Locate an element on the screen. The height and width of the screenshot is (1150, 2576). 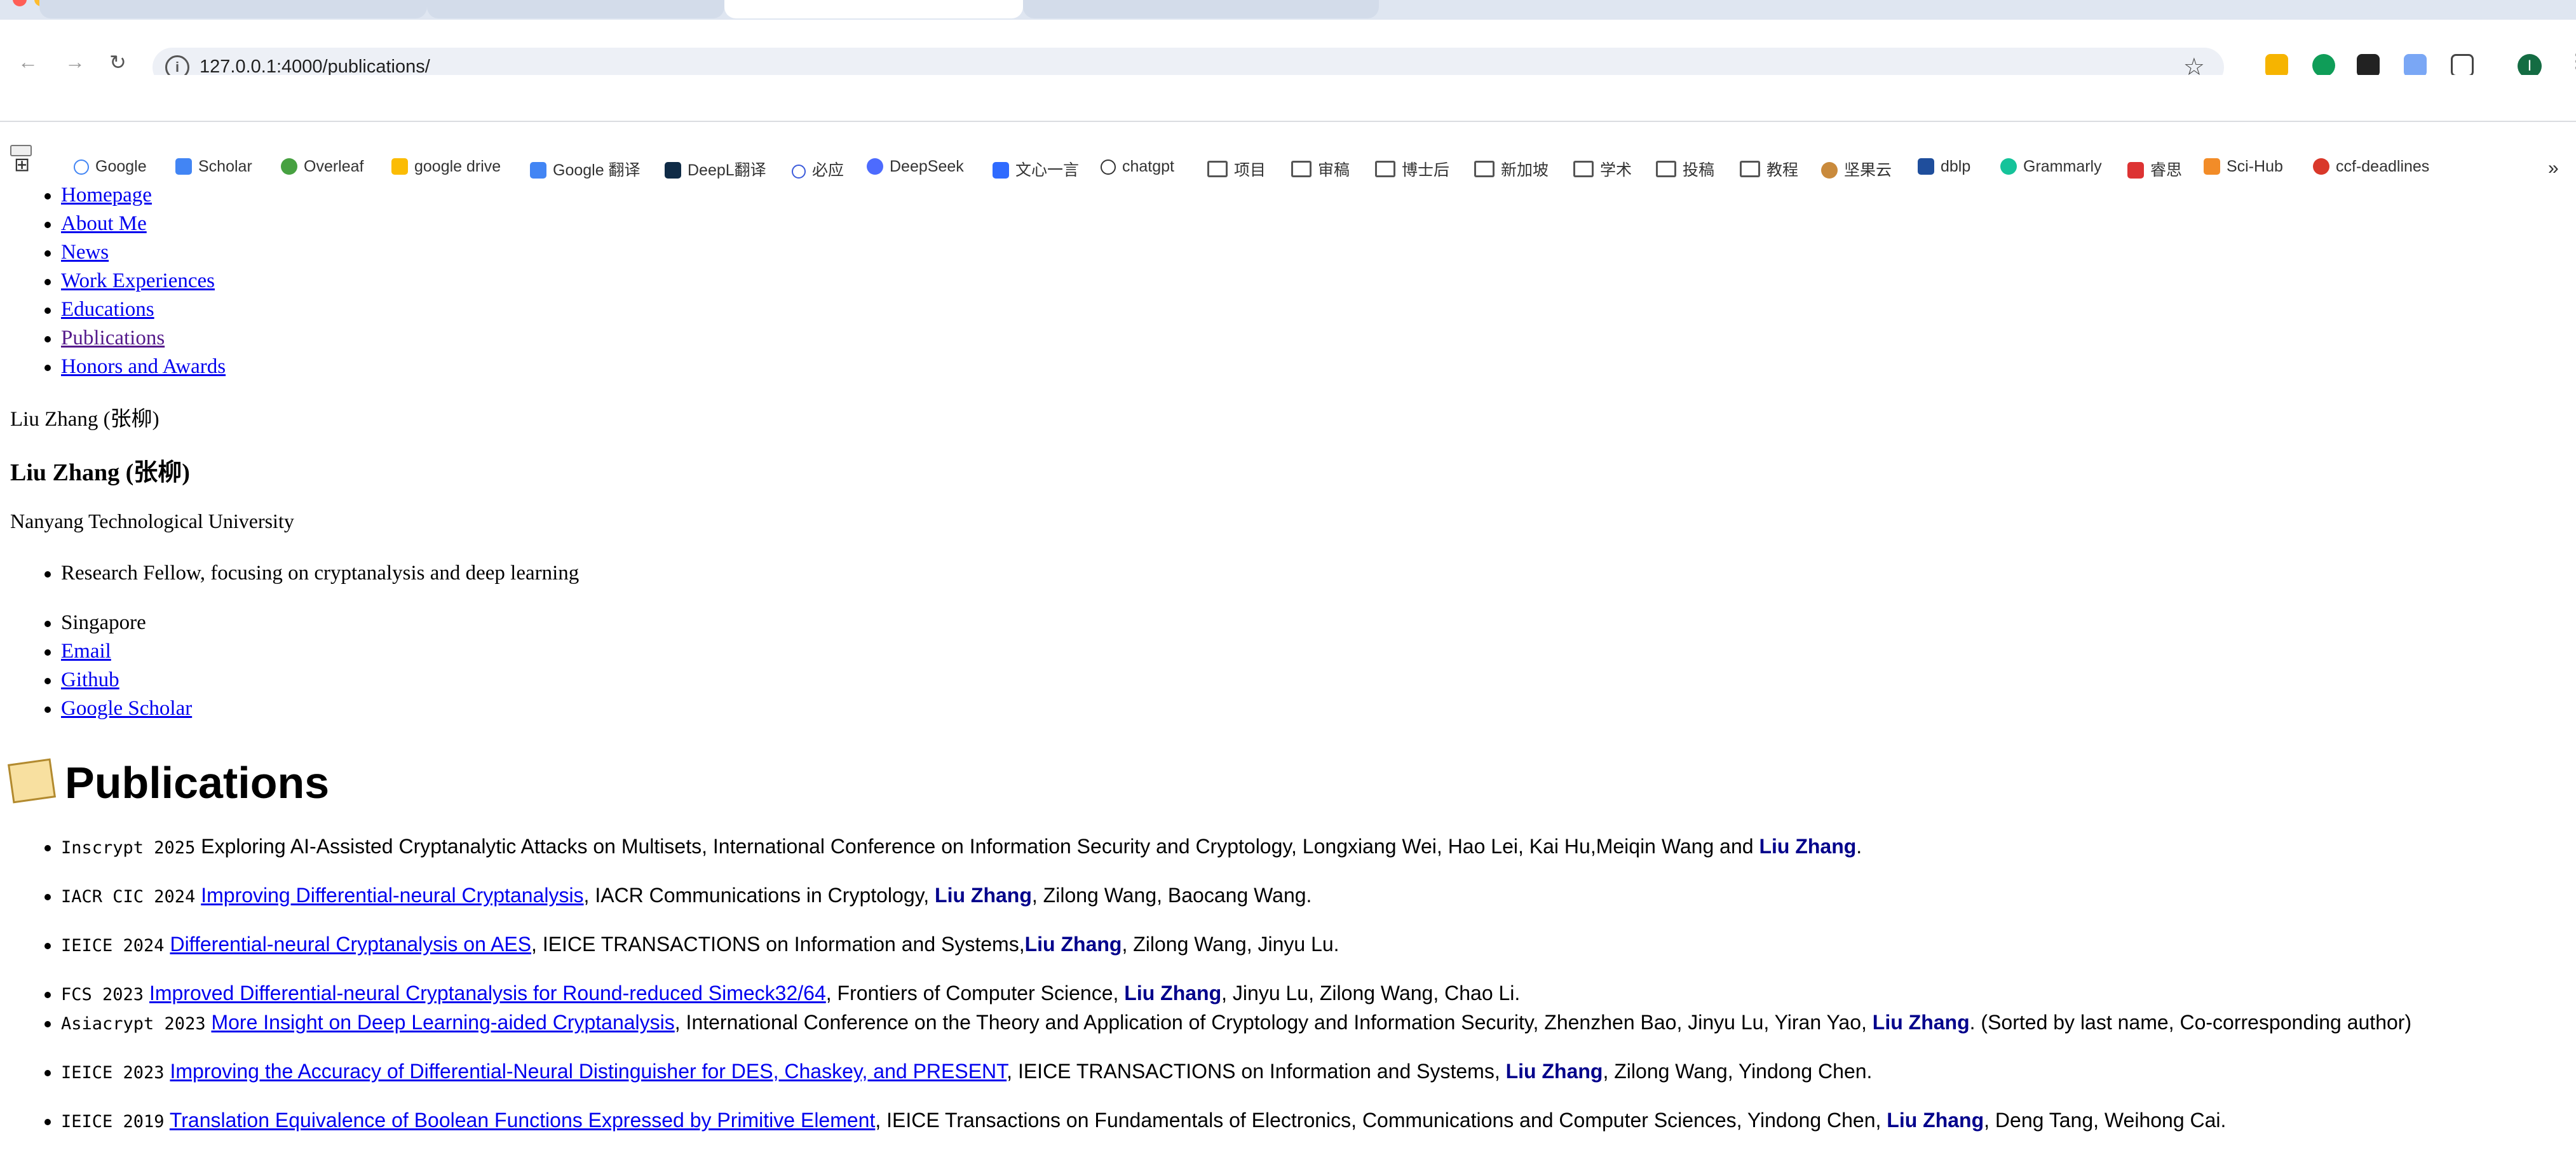
profile-name: Liu Zhang (张柳) is located at coordinates (100, 472).